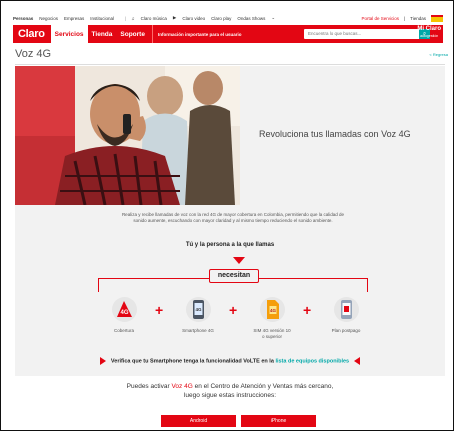  What do you see at coordinates (149, 386) in the screenshot?
I see `activation-pre: Puedes activar` at bounding box center [149, 386].